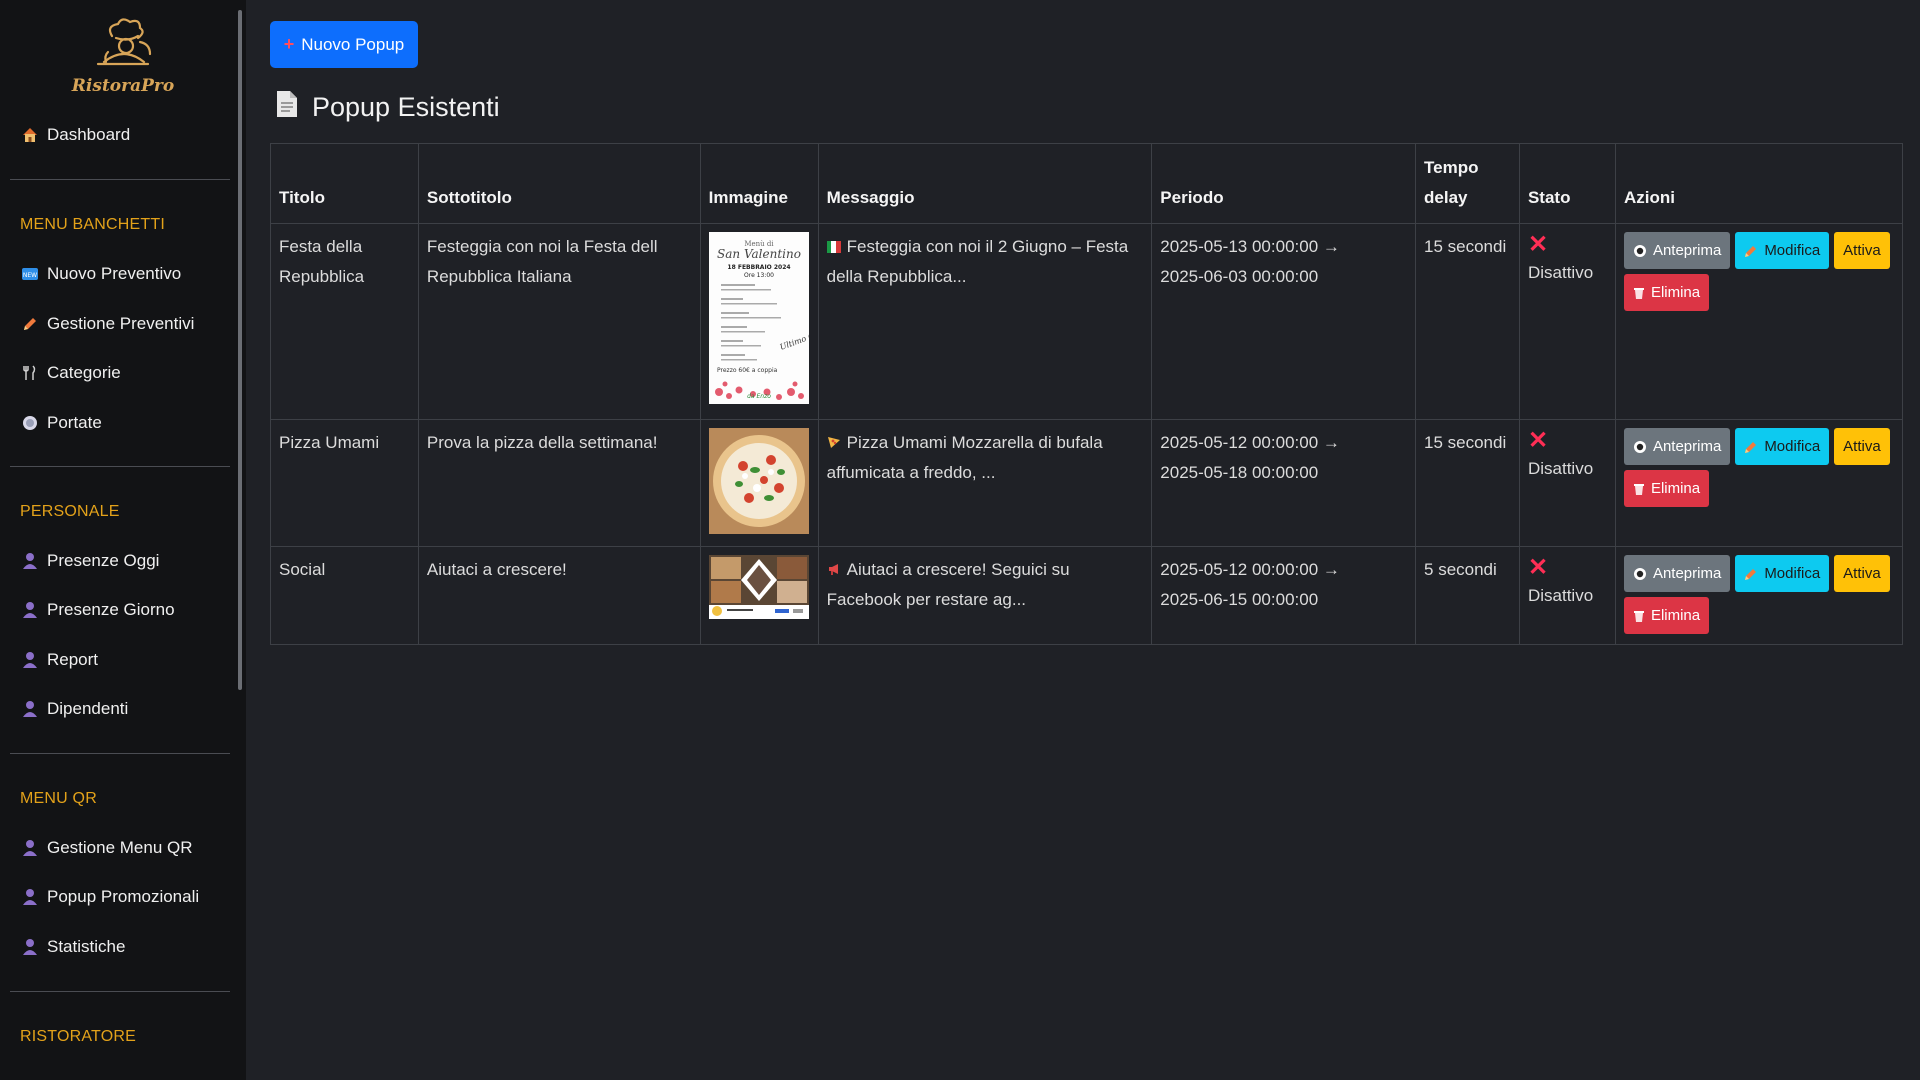  Describe the element at coordinates (30, 274) in the screenshot. I see `new-badge-icon: NEW` at that location.